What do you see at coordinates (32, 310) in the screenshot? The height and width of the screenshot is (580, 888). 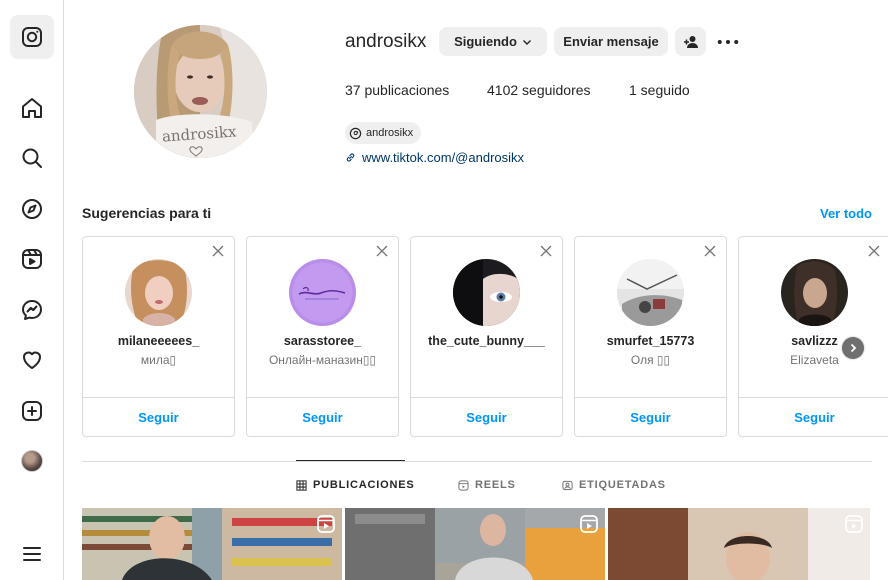 I see `messenger-icon` at bounding box center [32, 310].